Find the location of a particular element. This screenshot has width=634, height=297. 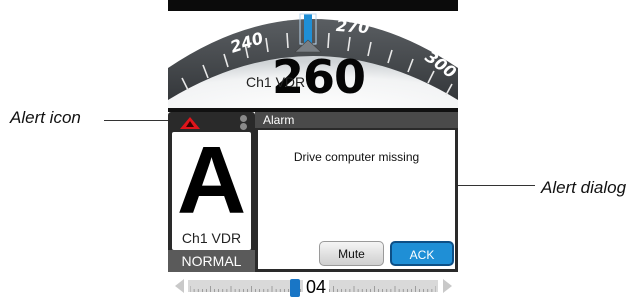

heading-reference: Ch1 VDR is located at coordinates (276, 82).